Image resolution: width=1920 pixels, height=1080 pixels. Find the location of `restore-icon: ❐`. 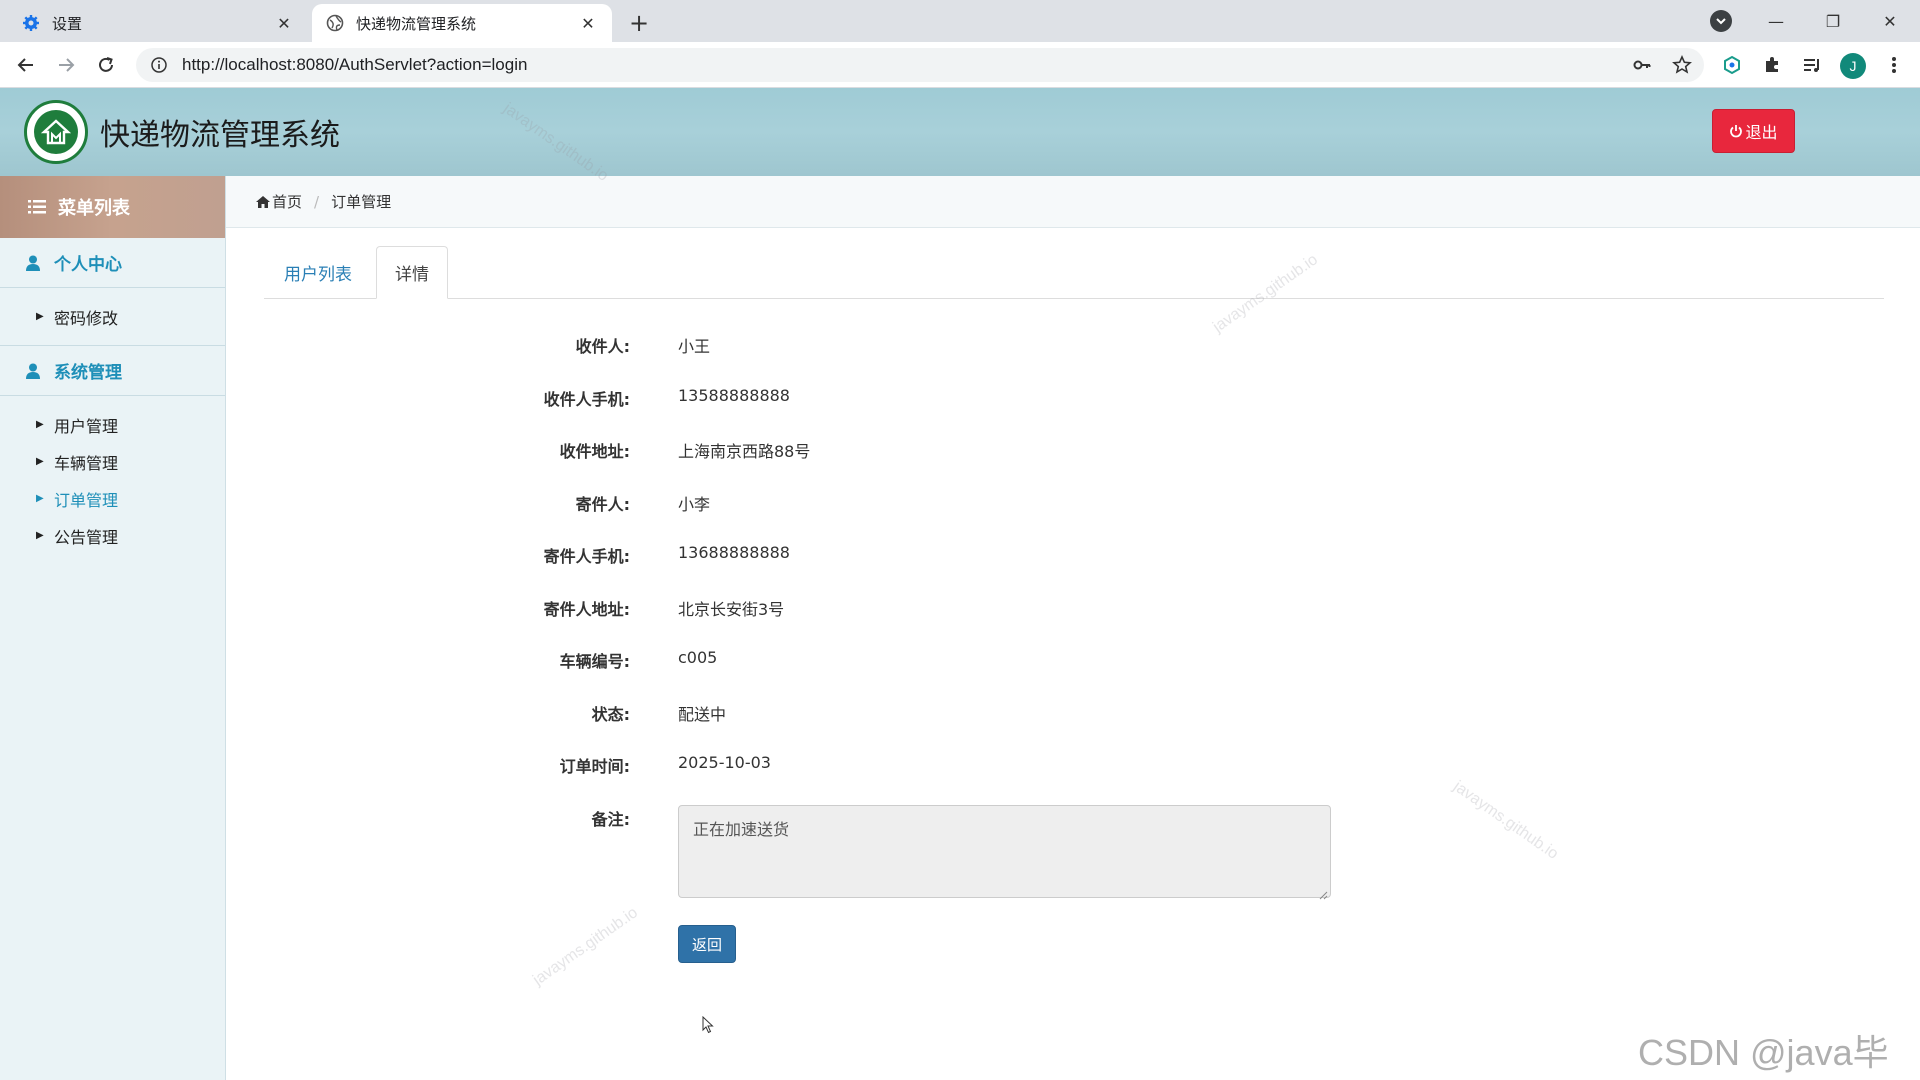

restore-icon: ❐ is located at coordinates (1833, 21).